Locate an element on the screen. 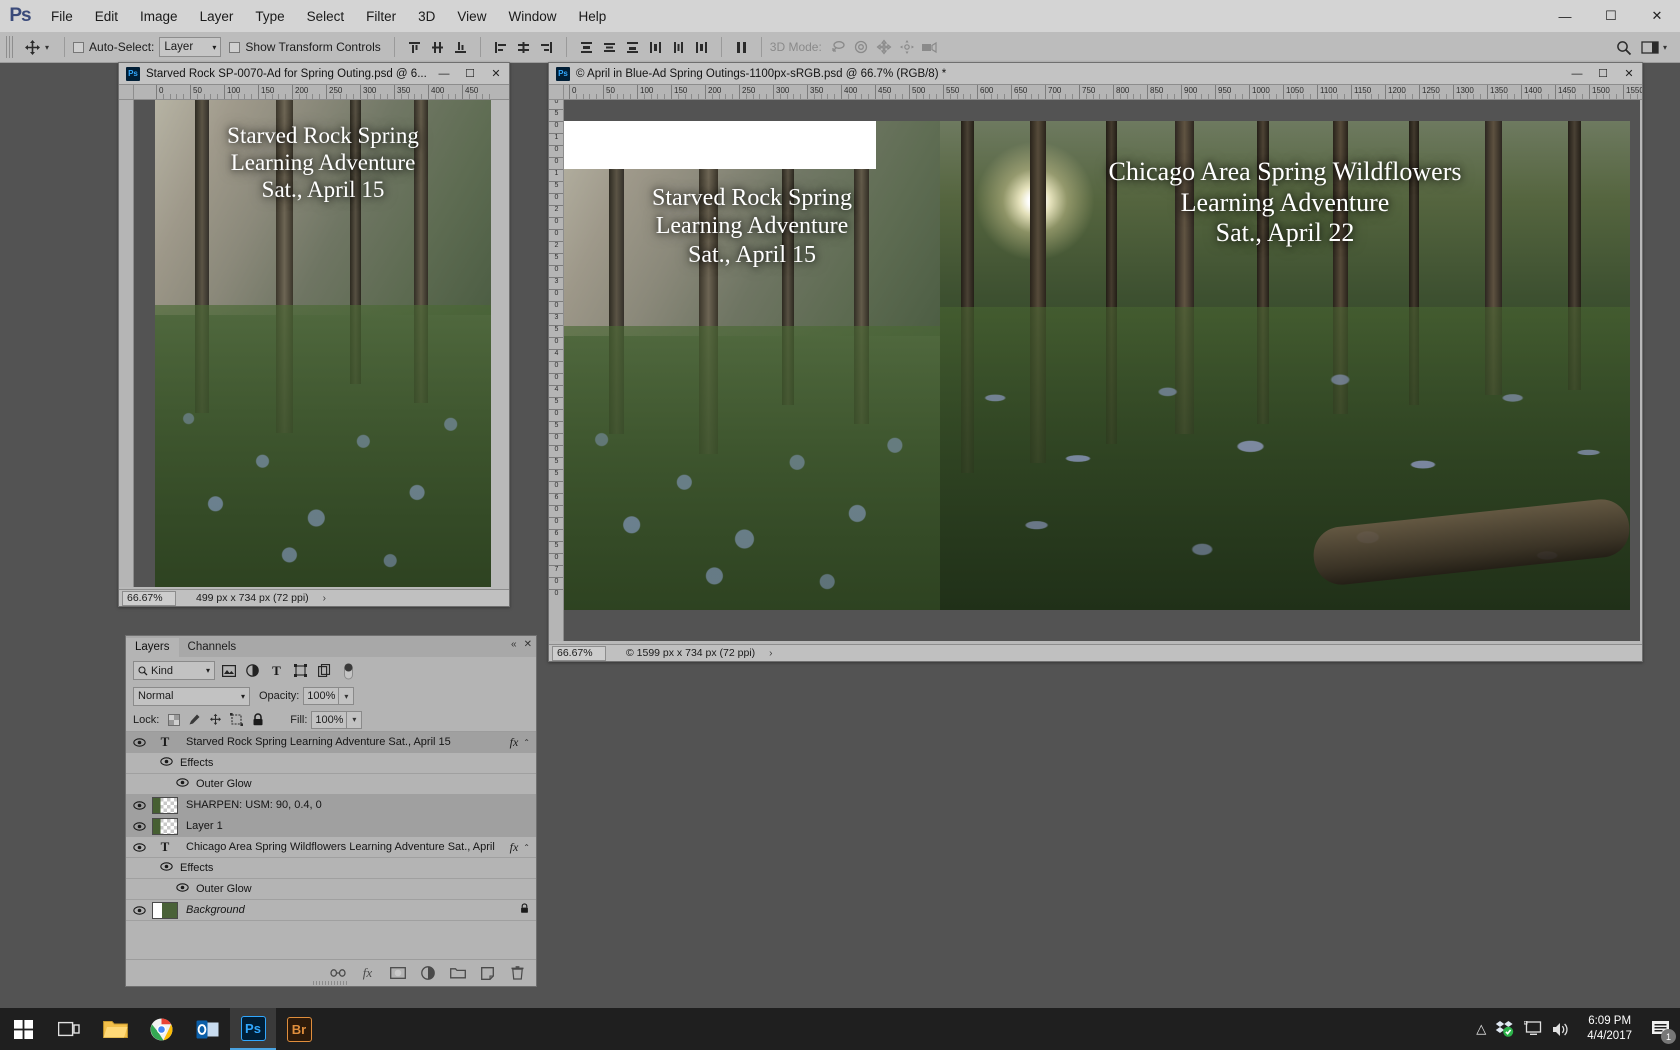  menu-item-filter: Filter is located at coordinates (381, 16).